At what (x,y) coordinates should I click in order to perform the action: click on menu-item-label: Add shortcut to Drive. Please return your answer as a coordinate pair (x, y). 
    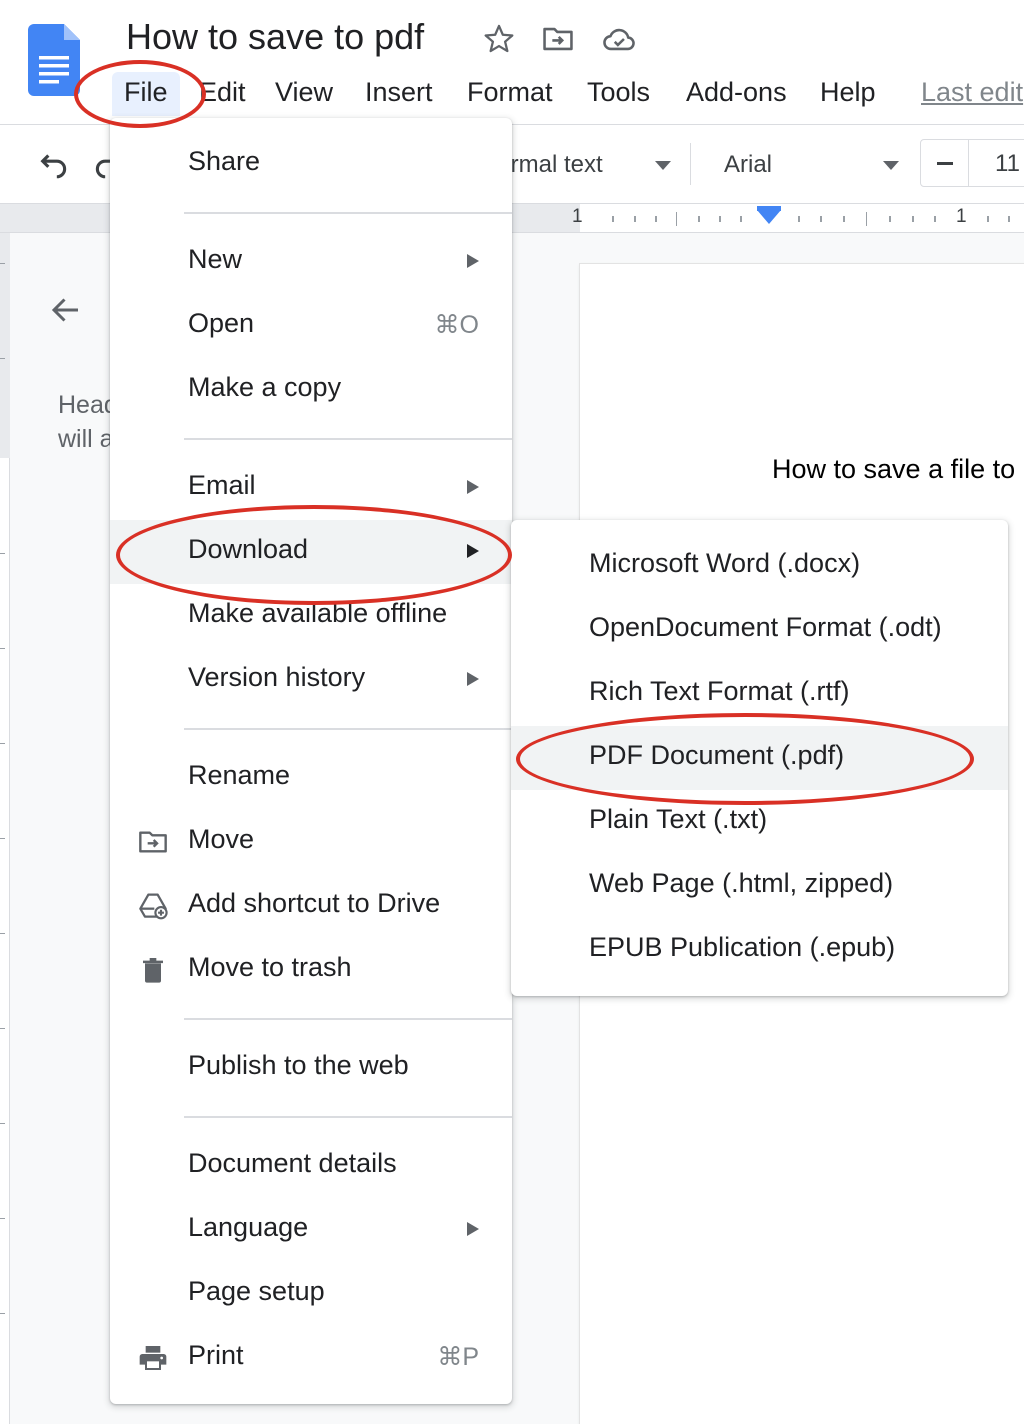
    Looking at the image, I should click on (314, 903).